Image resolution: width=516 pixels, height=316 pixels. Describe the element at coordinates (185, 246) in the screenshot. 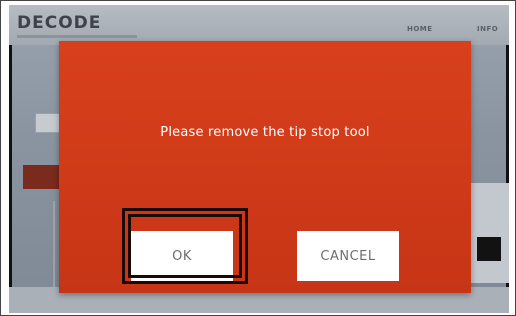

I see `ok-highlight-inner` at that location.